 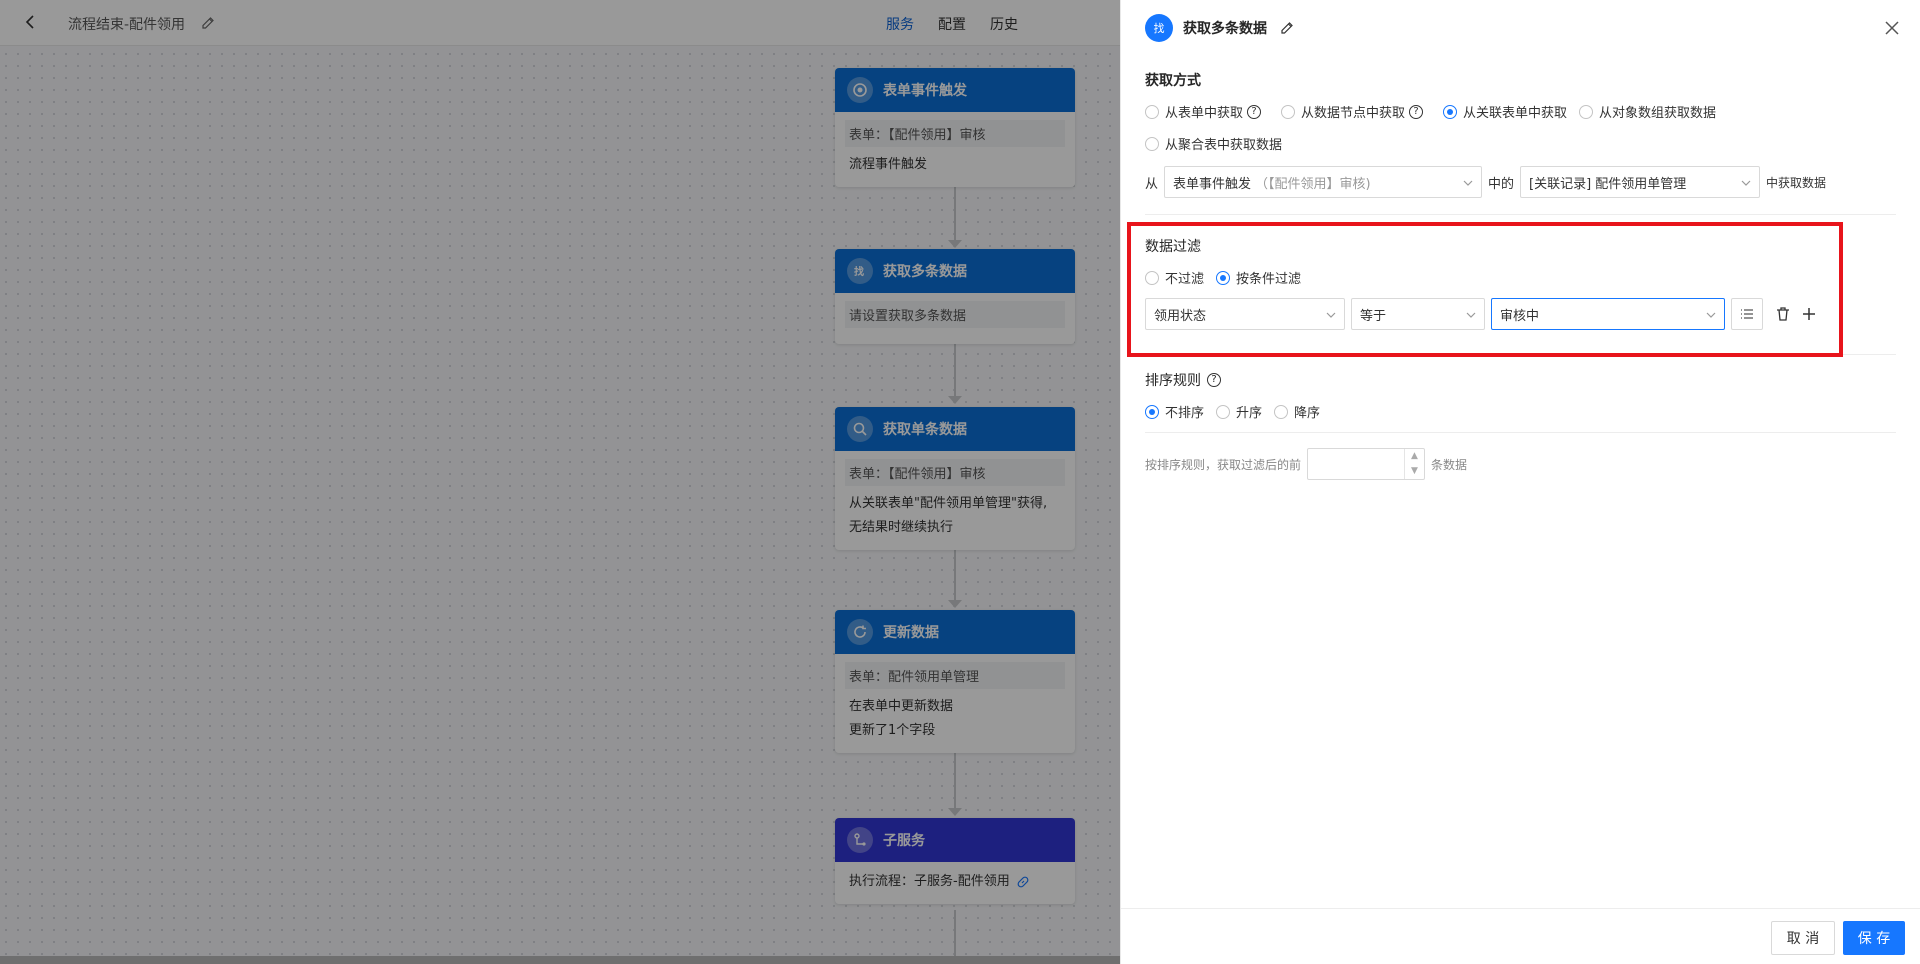 I want to click on sort-options: 不排序 升序 降序, so click(x=1238, y=411).